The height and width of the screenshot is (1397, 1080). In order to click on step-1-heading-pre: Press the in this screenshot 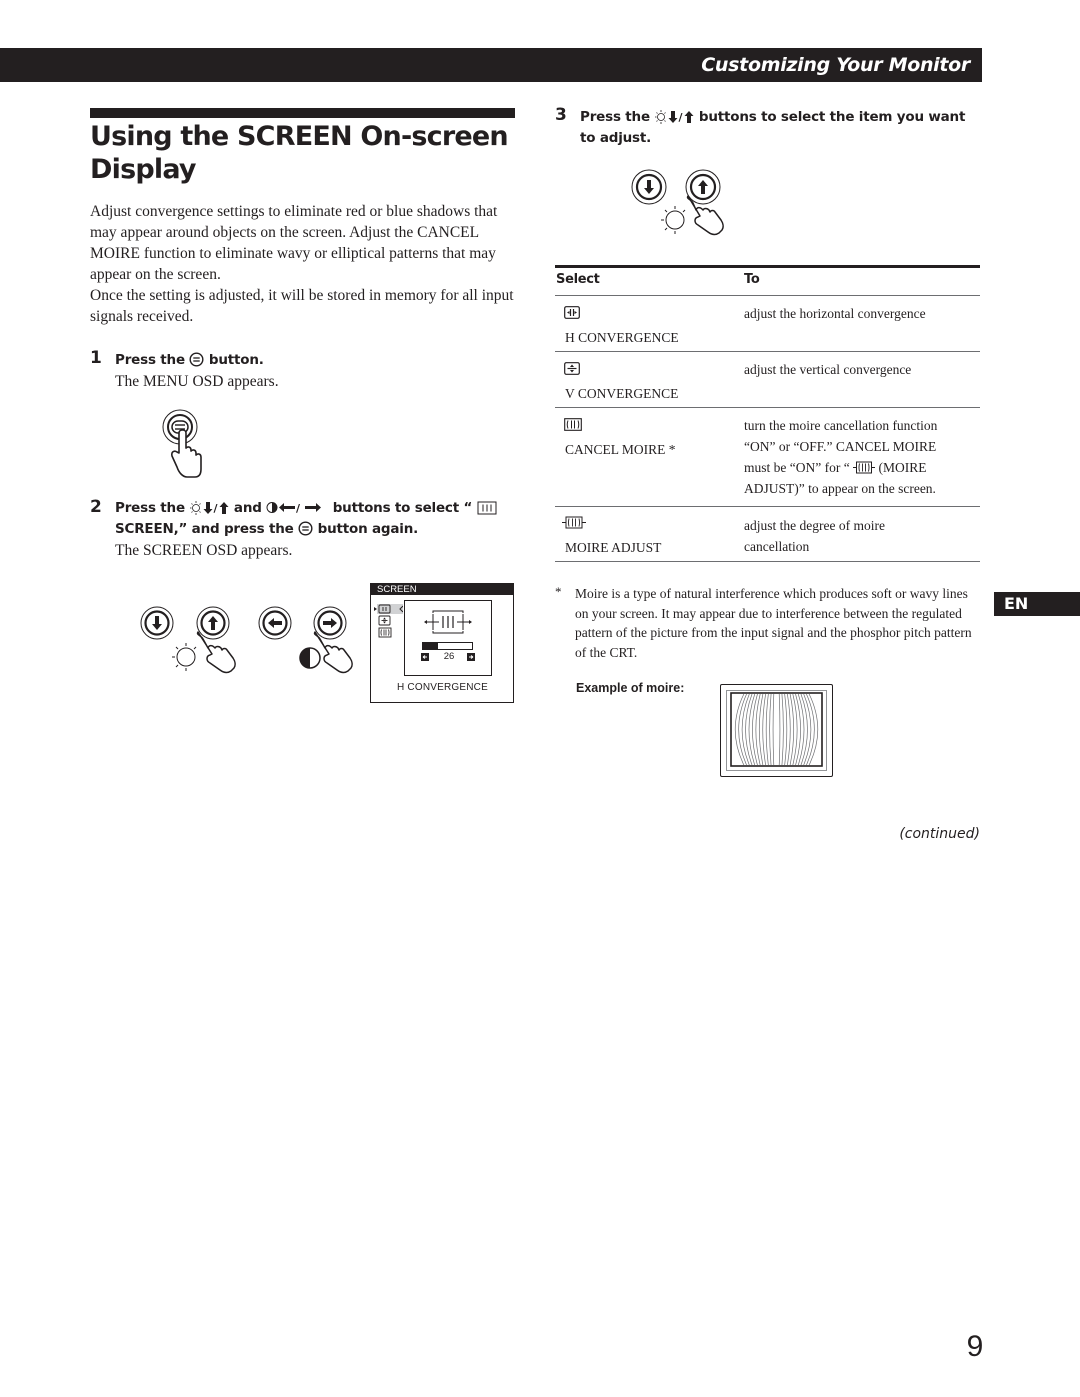, I will do `click(150, 360)`.